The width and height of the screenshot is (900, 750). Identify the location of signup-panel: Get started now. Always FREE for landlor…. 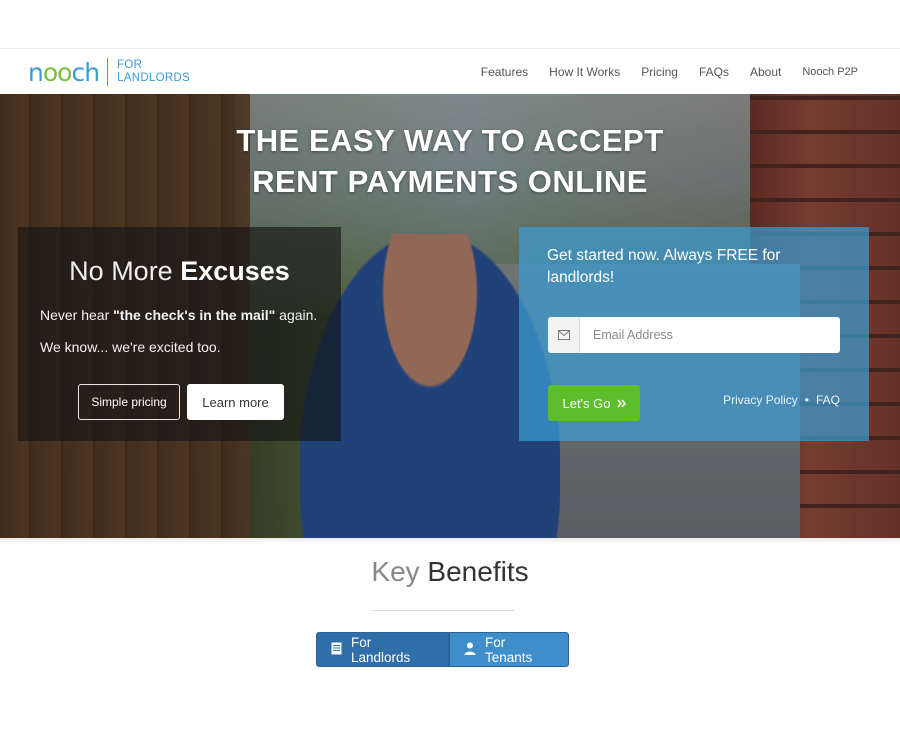
(694, 334).